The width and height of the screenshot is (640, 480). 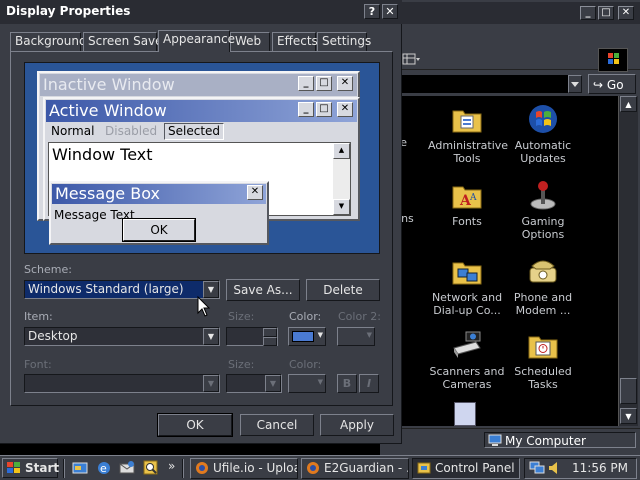 I want to click on tab-screen-saver: Screen Saver, so click(x=125, y=41).